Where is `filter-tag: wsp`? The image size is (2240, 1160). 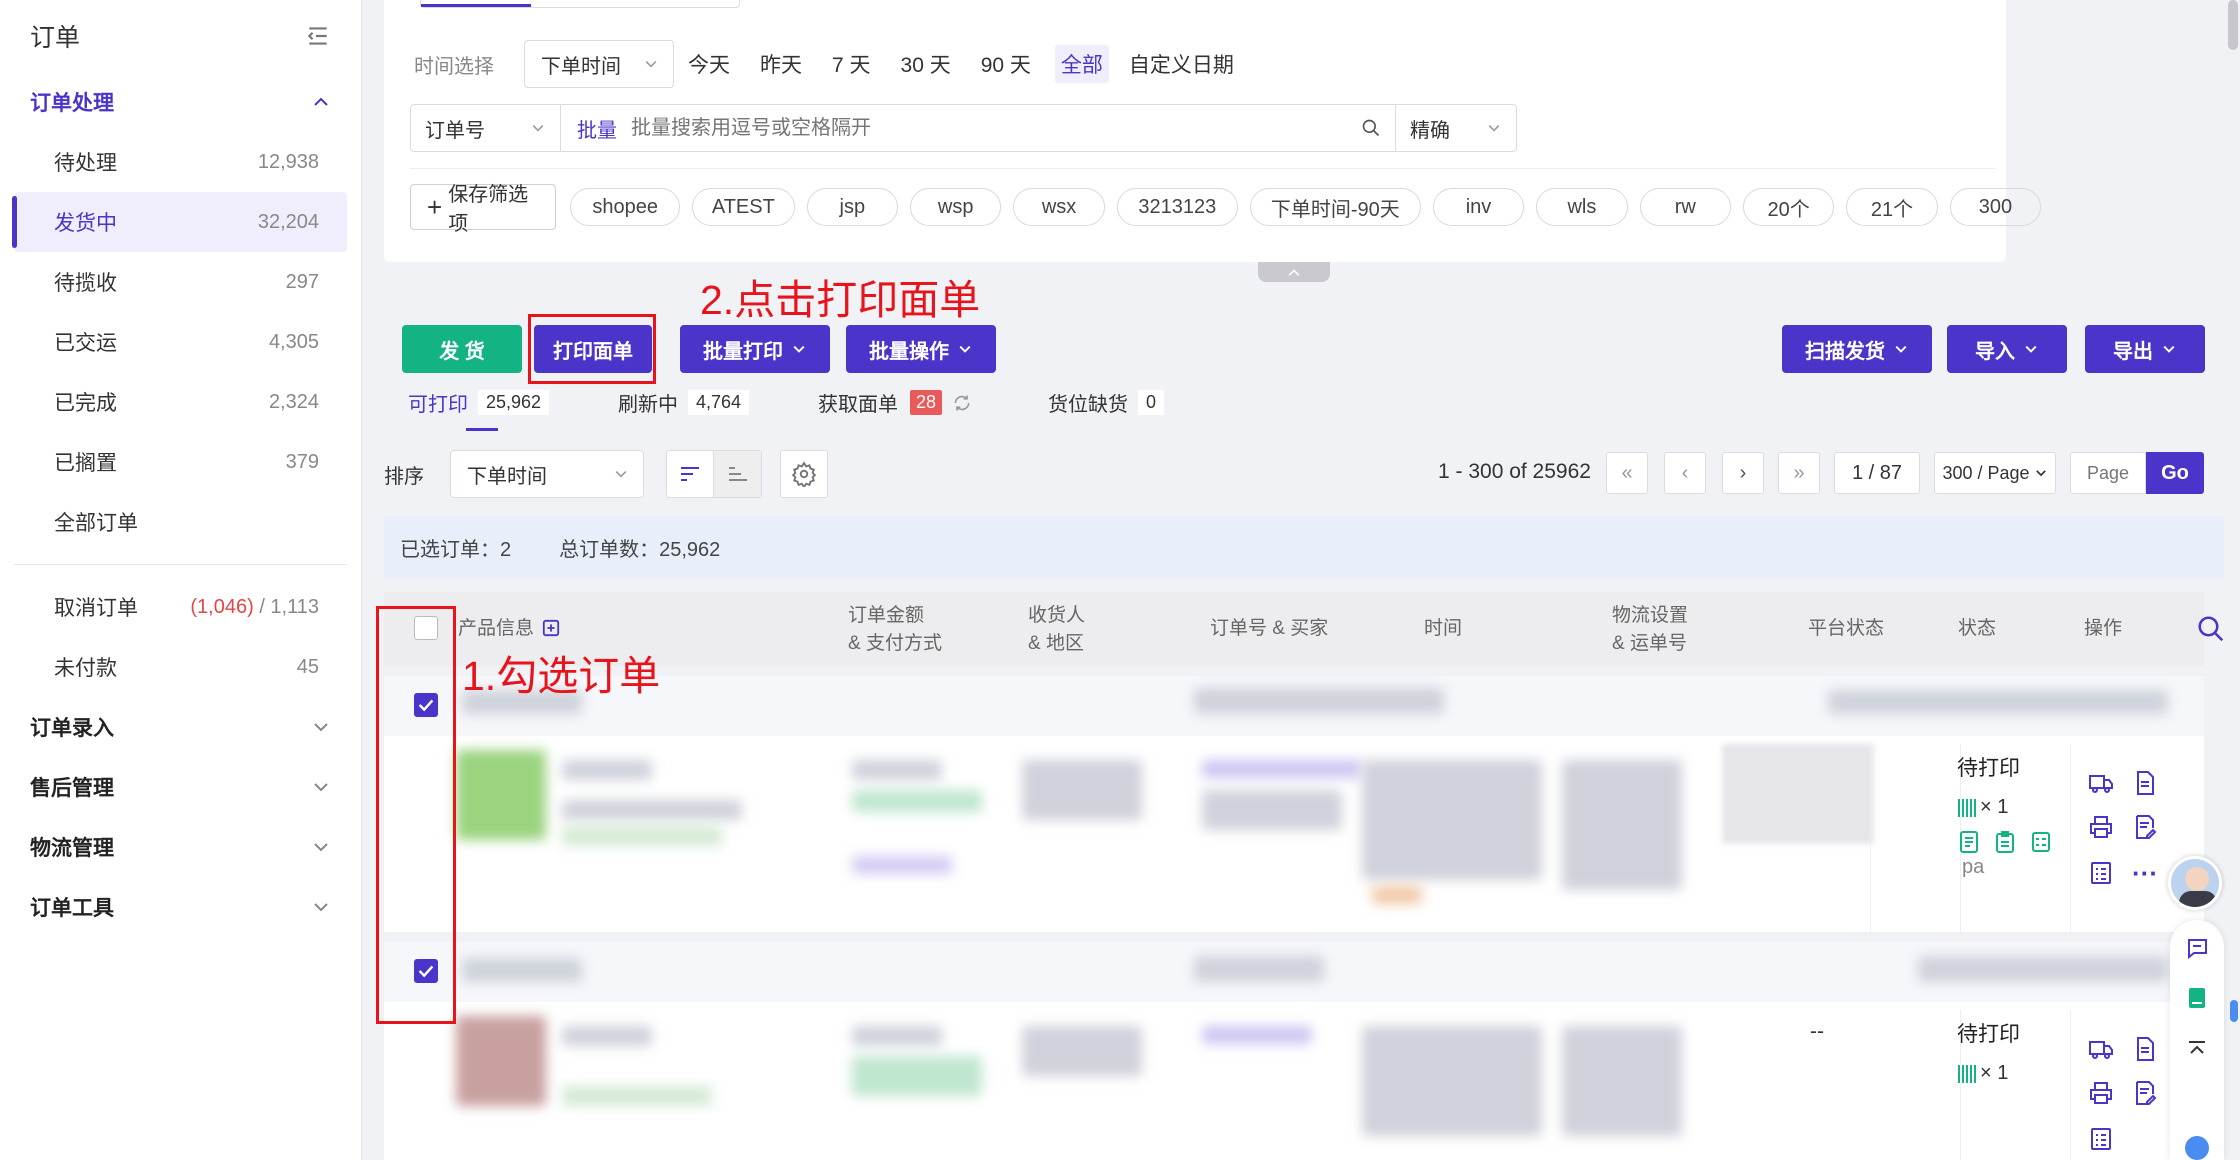 filter-tag: wsp is located at coordinates (955, 207).